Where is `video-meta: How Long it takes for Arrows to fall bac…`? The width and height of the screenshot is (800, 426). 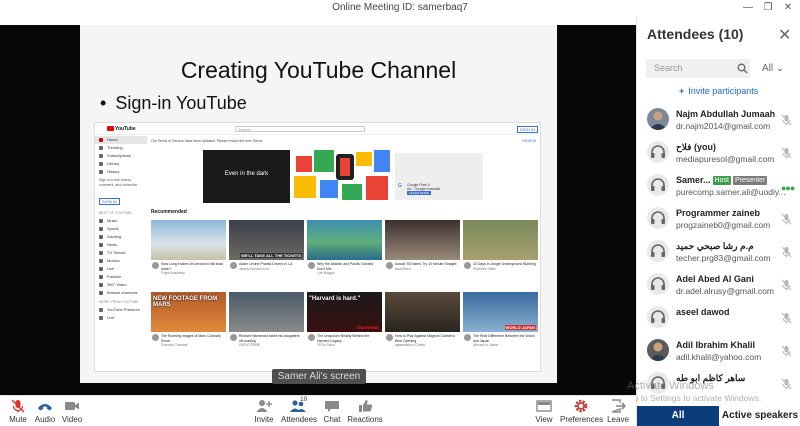 video-meta: How Long it takes for Arrows to fall bac… is located at coordinates (193, 269).